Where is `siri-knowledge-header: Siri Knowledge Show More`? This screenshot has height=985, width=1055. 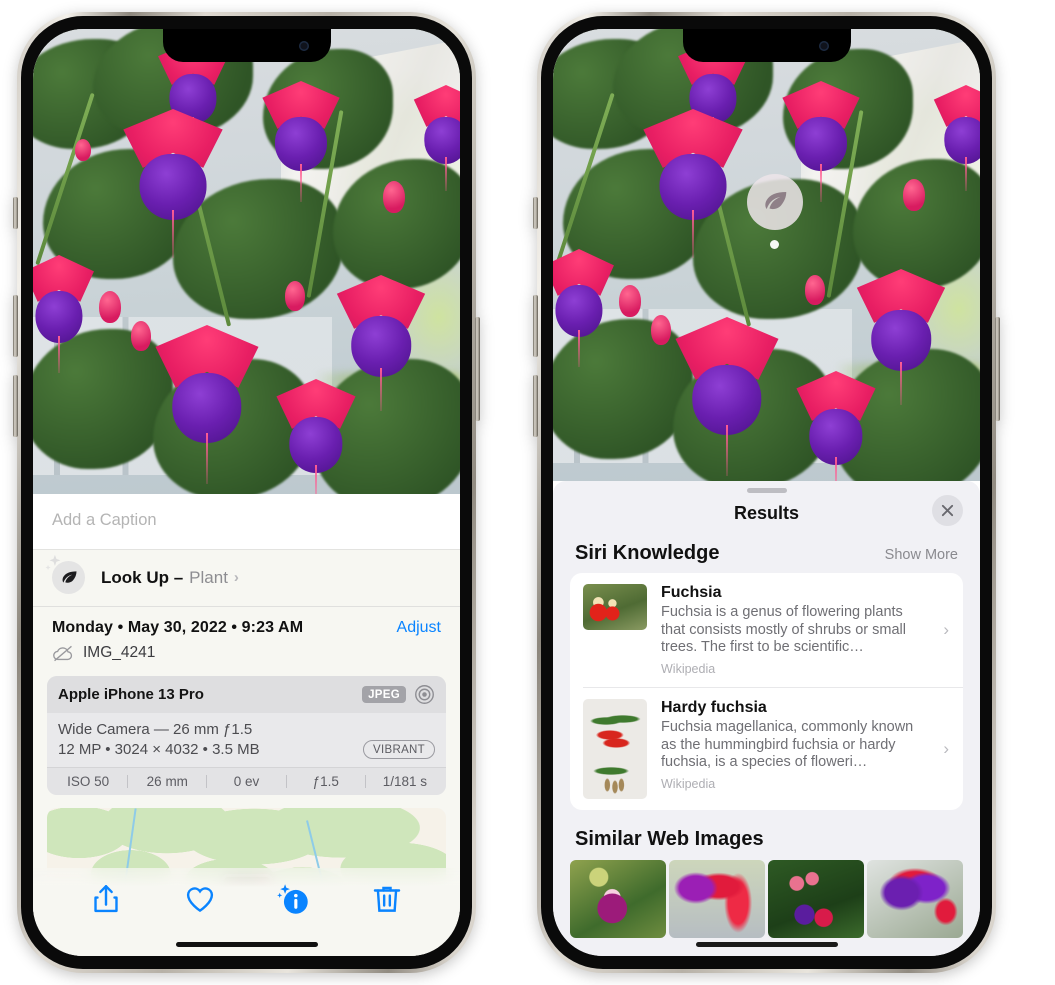
siri-knowledge-header: Siri Knowledge Show More is located at coordinates (766, 555).